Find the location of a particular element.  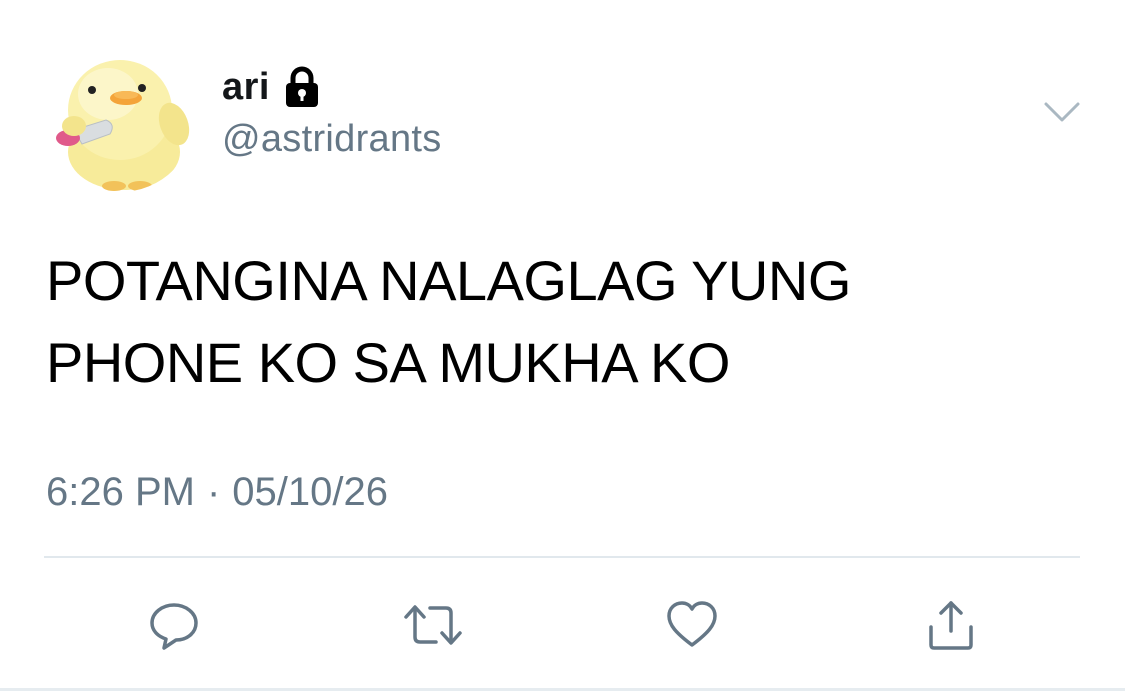

retweet-icon is located at coordinates (433, 625).